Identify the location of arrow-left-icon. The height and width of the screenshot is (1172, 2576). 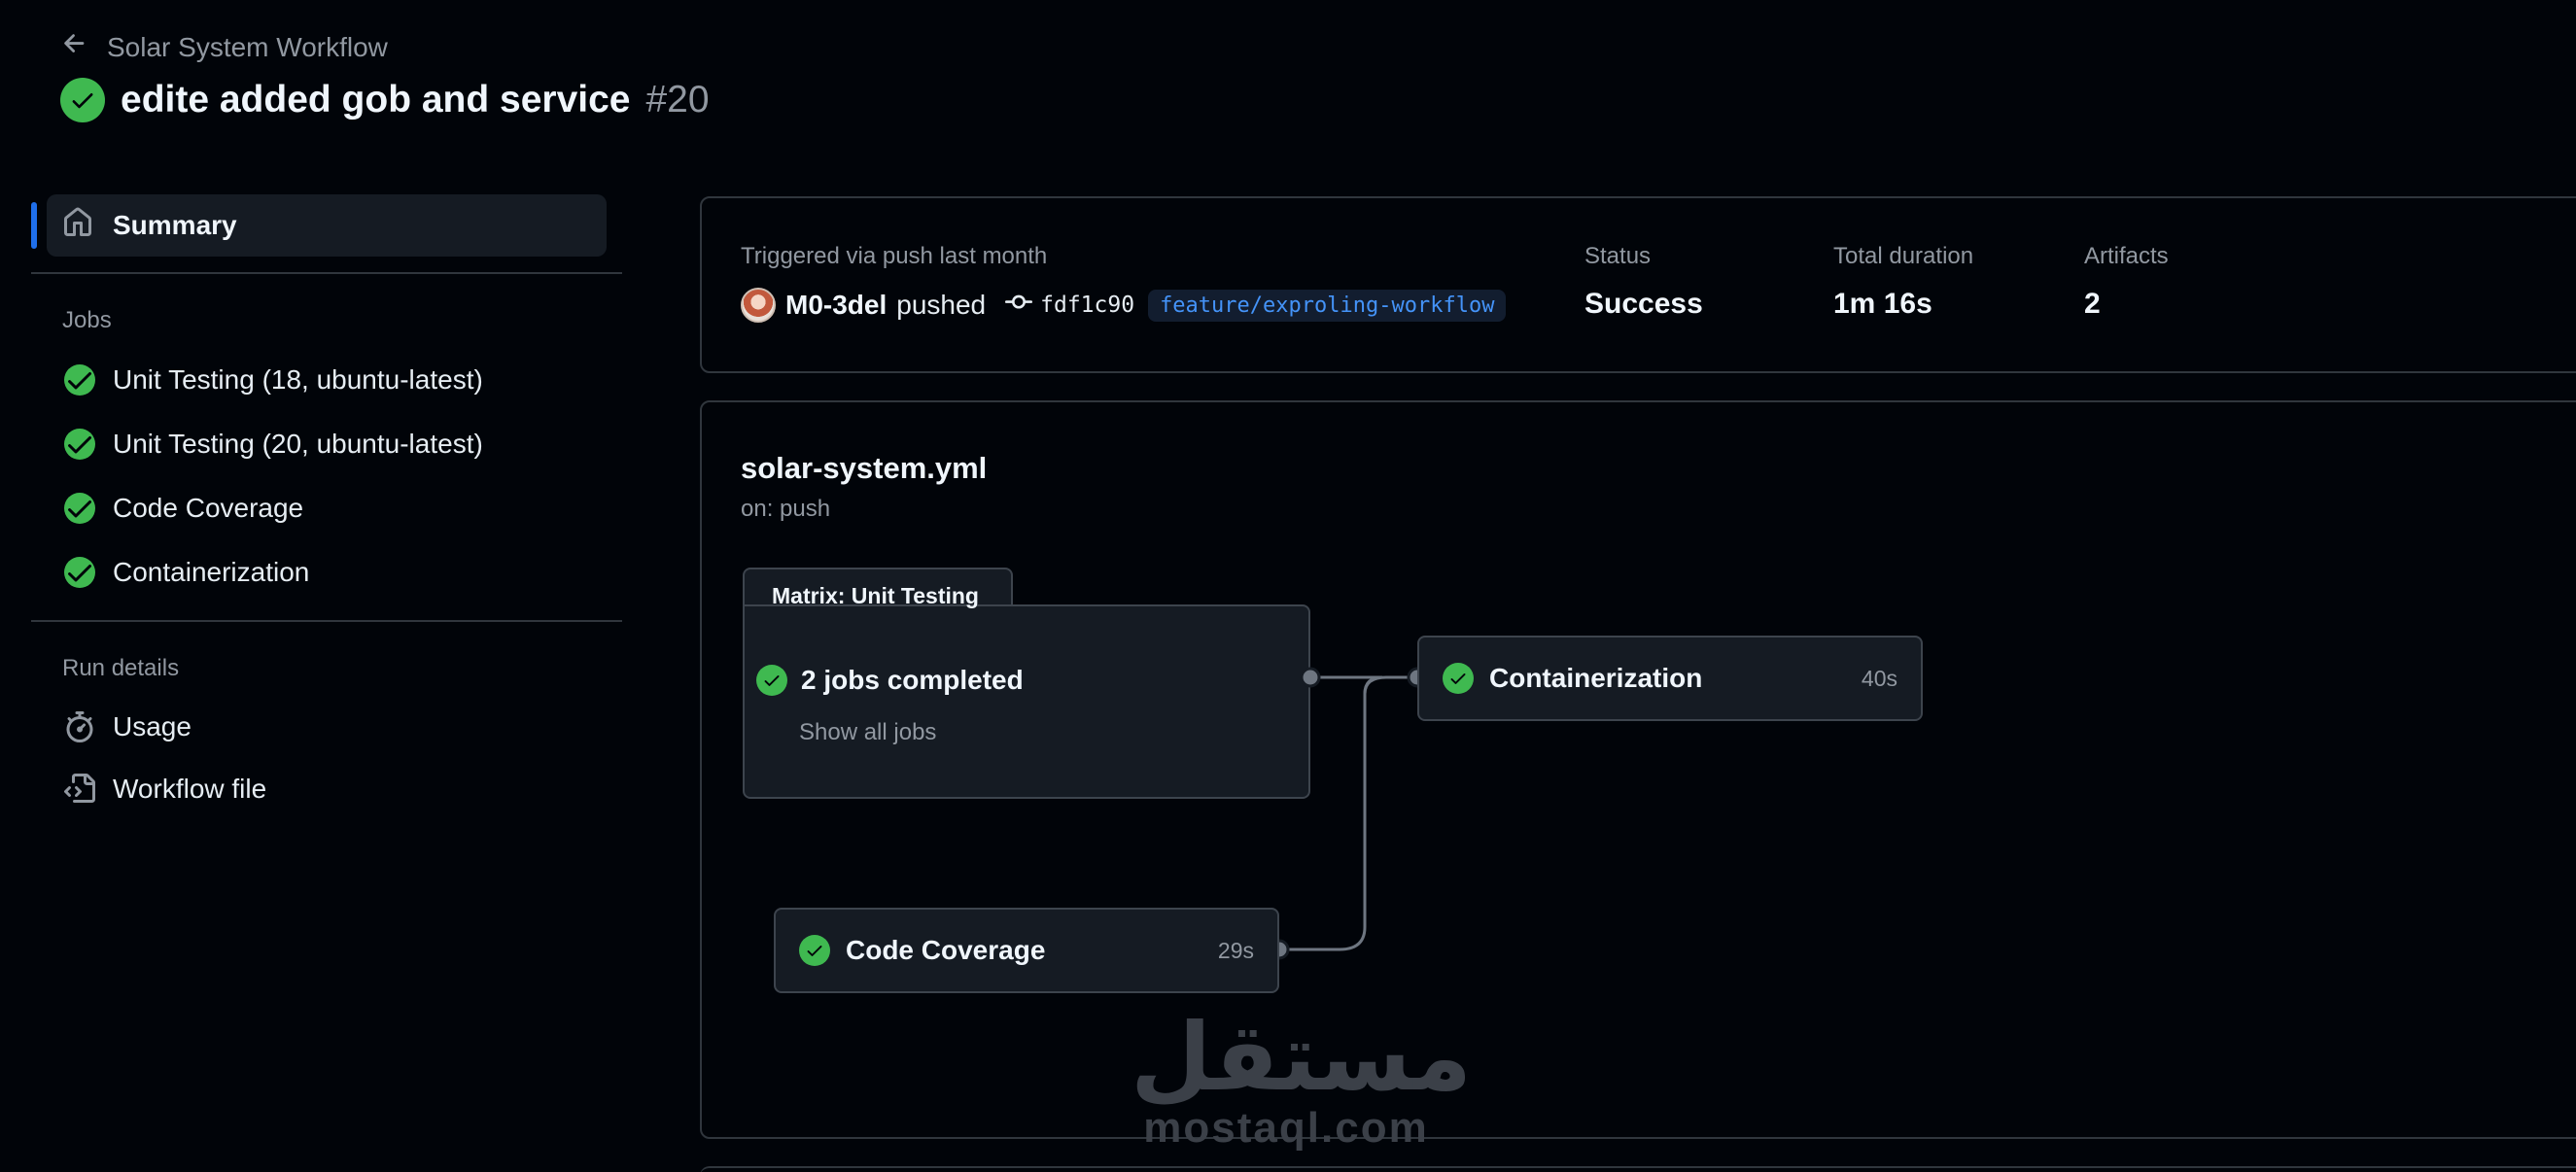
(74, 47).